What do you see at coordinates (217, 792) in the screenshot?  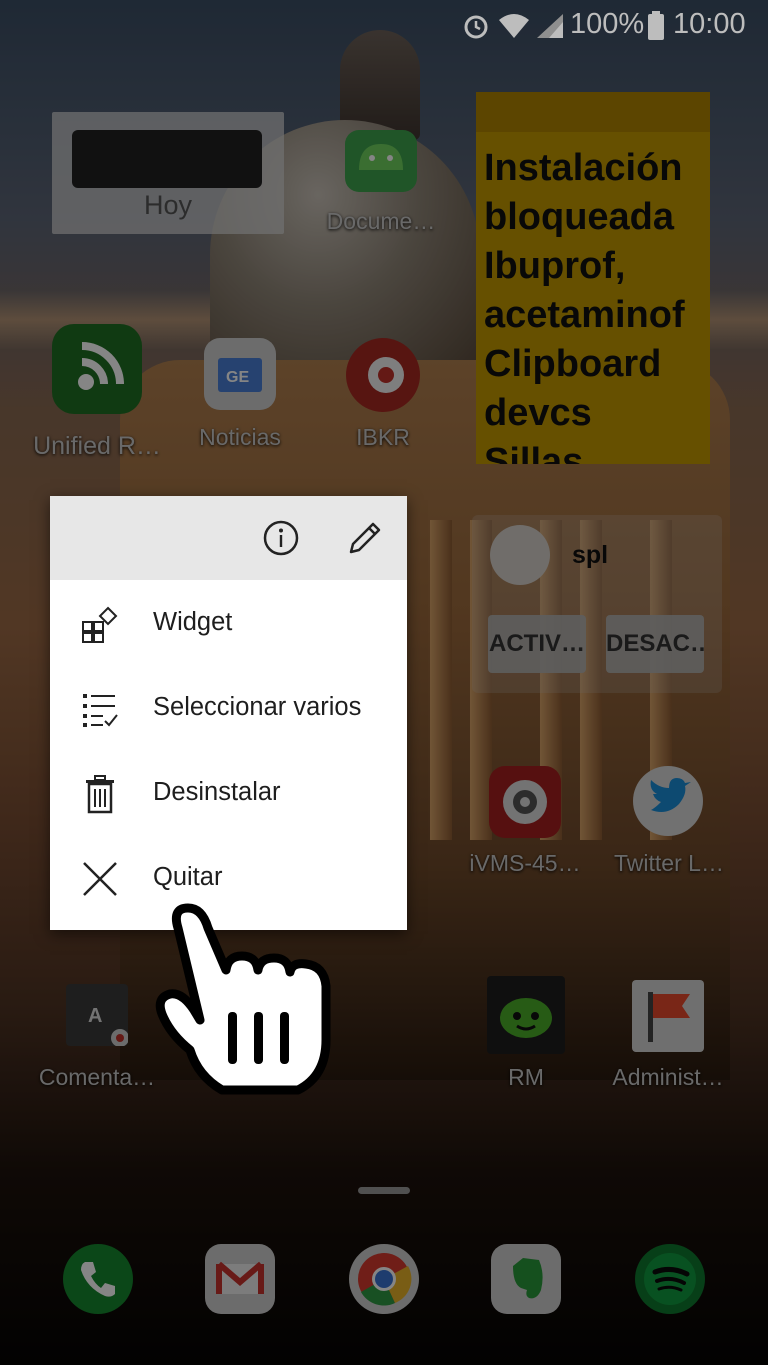 I see `menu-item-label: Desinstalar` at bounding box center [217, 792].